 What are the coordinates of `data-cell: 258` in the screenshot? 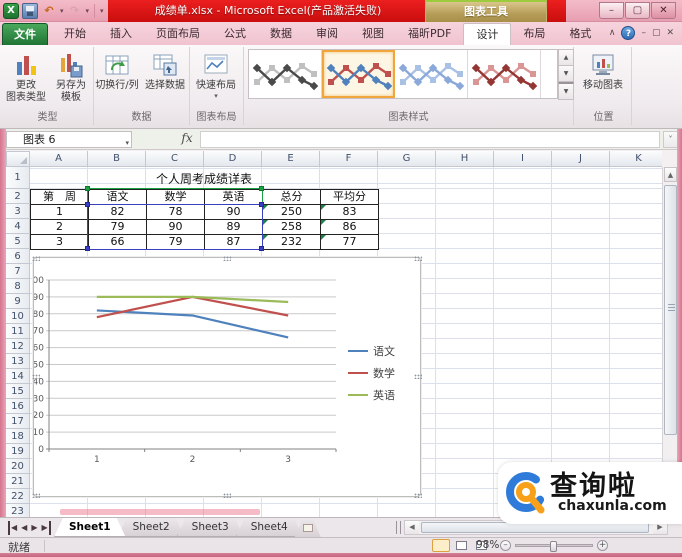 It's located at (292, 227).